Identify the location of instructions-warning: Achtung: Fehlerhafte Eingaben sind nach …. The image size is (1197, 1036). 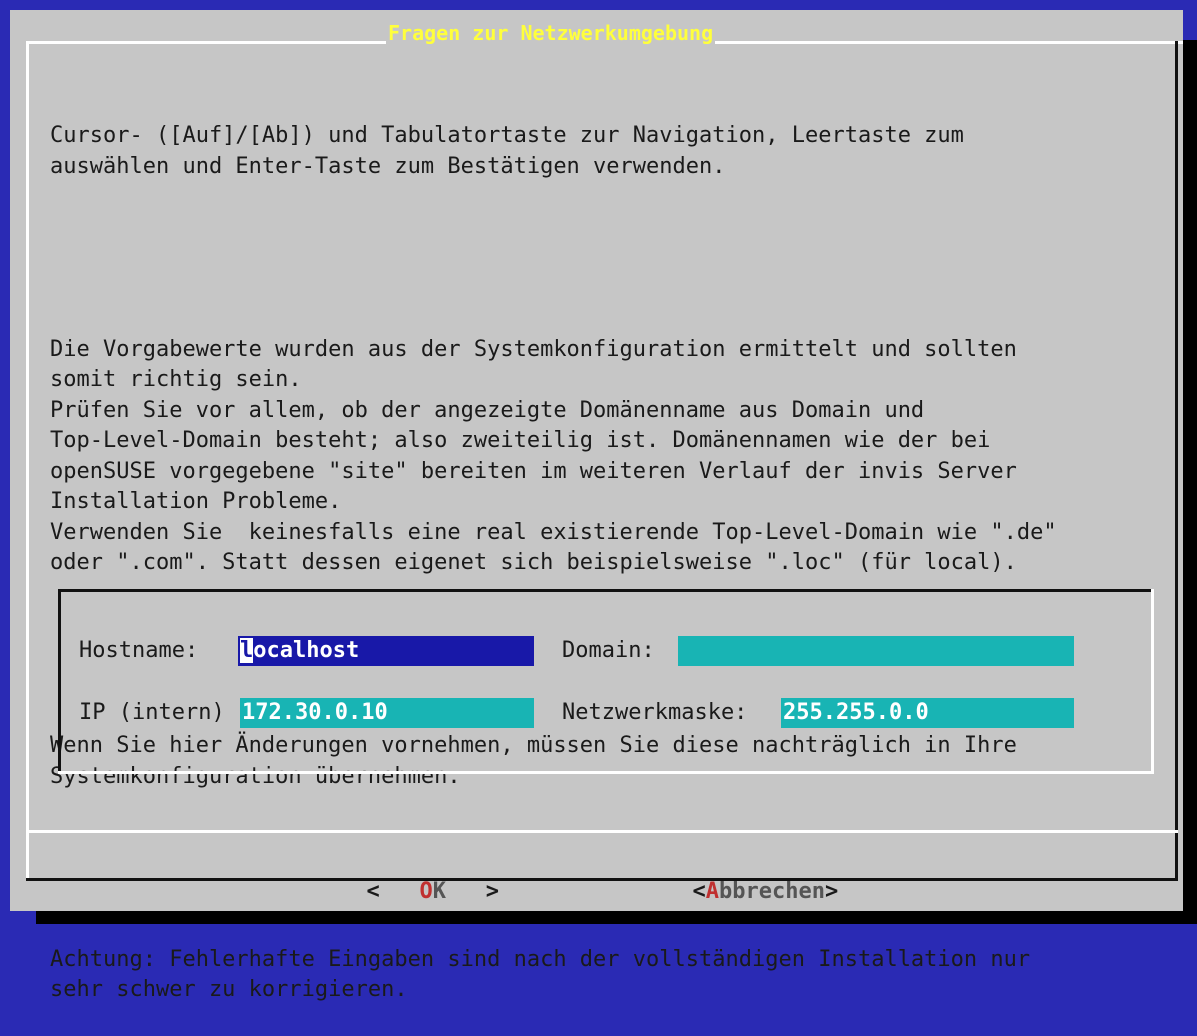
(540, 974).